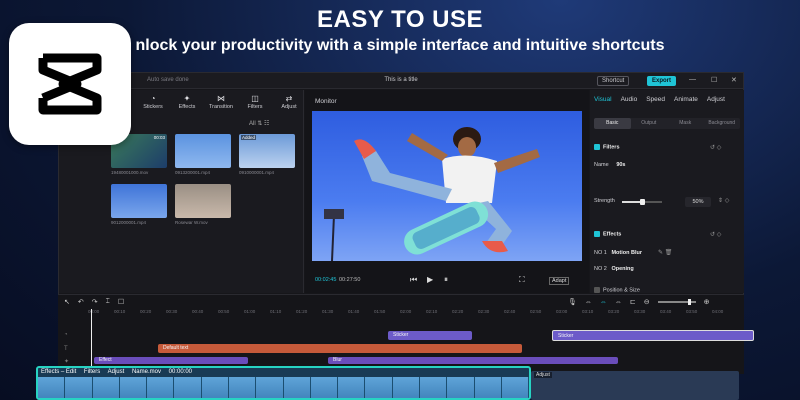 This screenshot has height=400, width=800. What do you see at coordinates (655, 99) in the screenshot?
I see `tab-speed: Speed` at bounding box center [655, 99].